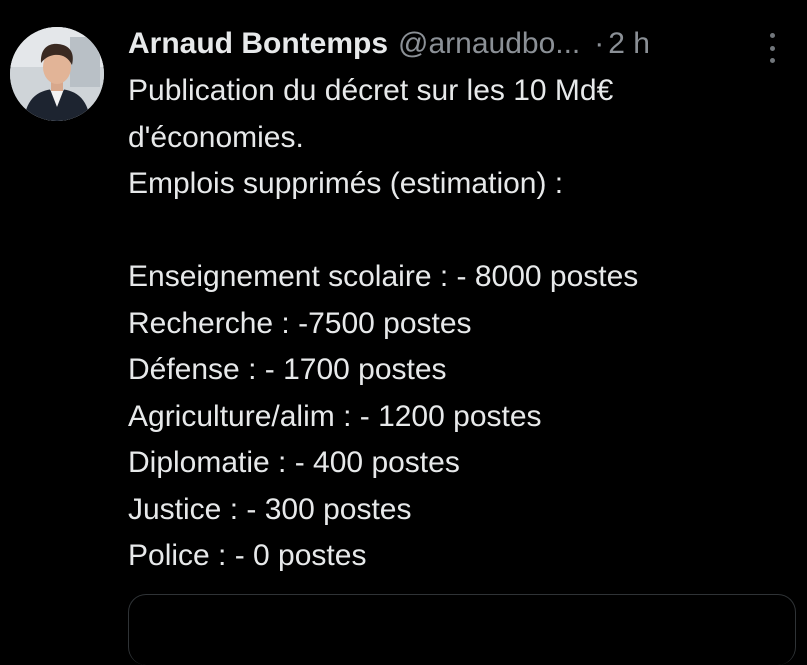 This screenshot has width=807, height=665. What do you see at coordinates (383, 276) in the screenshot?
I see `tweet-text-line: Enseignement scolaire : - 8000 postes` at bounding box center [383, 276].